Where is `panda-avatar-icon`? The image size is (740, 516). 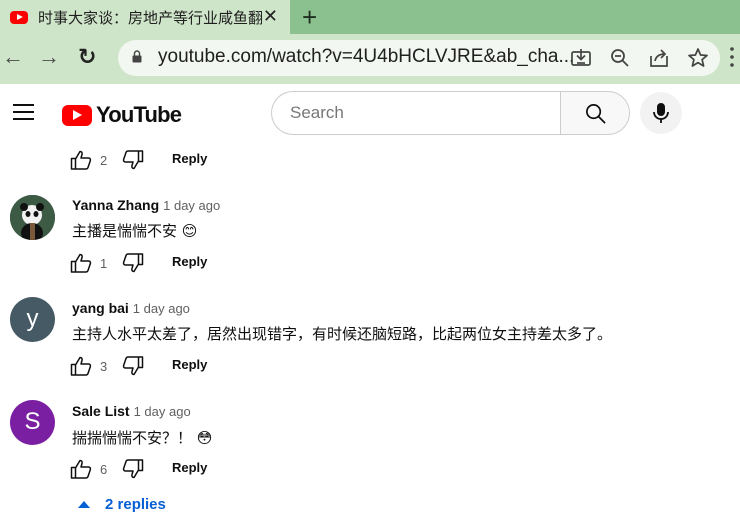
panda-avatar-icon is located at coordinates (32, 217).